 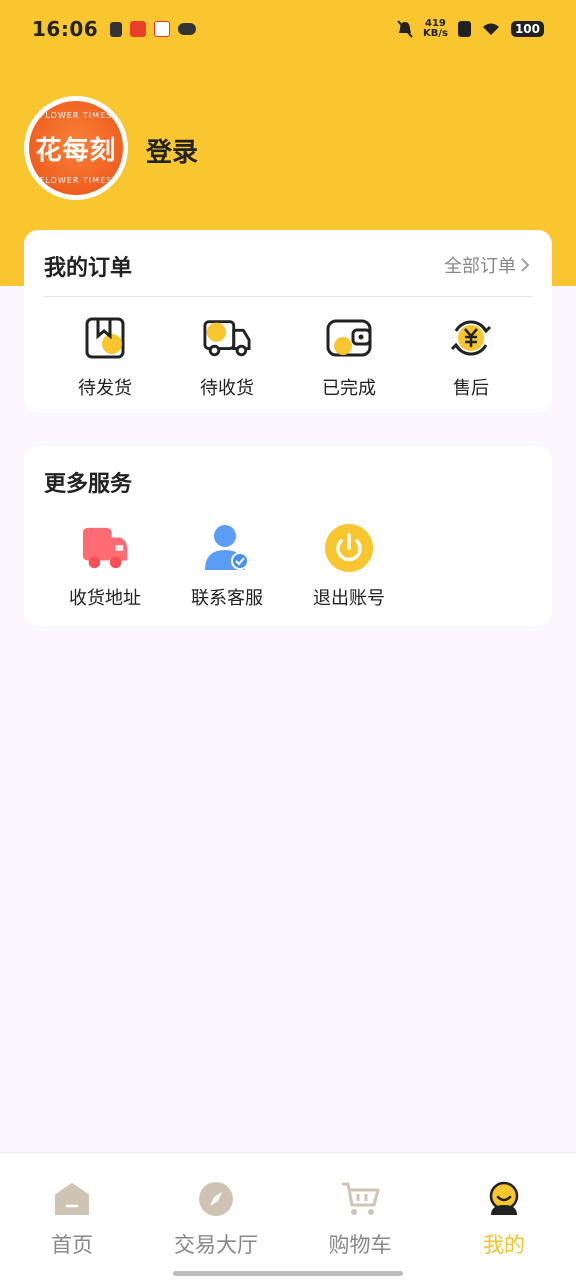 What do you see at coordinates (471, 388) in the screenshot?
I see `order-item-label: 售后` at bounding box center [471, 388].